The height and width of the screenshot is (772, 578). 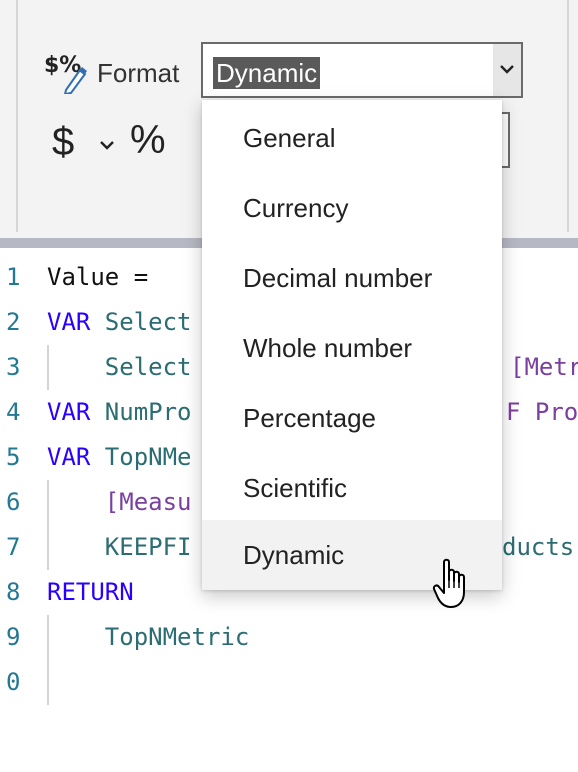 I want to click on format-select-value: Dynamic, so click(x=267, y=73).